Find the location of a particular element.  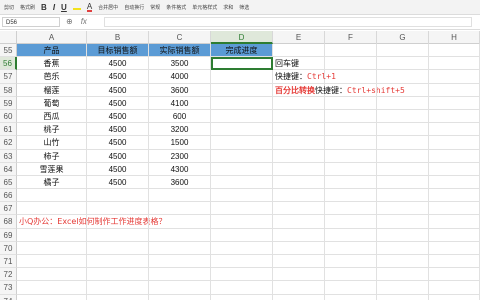

column-header-d: D is located at coordinates (242, 37).